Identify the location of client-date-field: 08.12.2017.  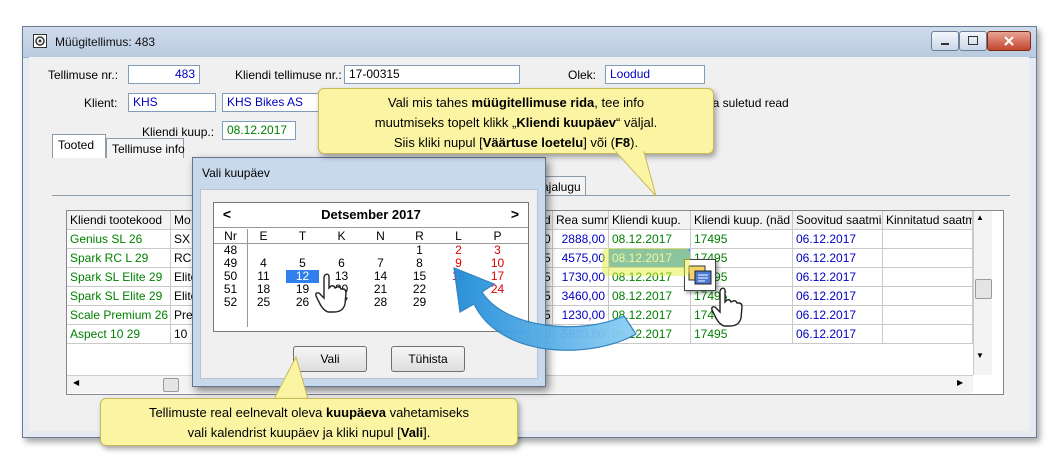
(259, 130).